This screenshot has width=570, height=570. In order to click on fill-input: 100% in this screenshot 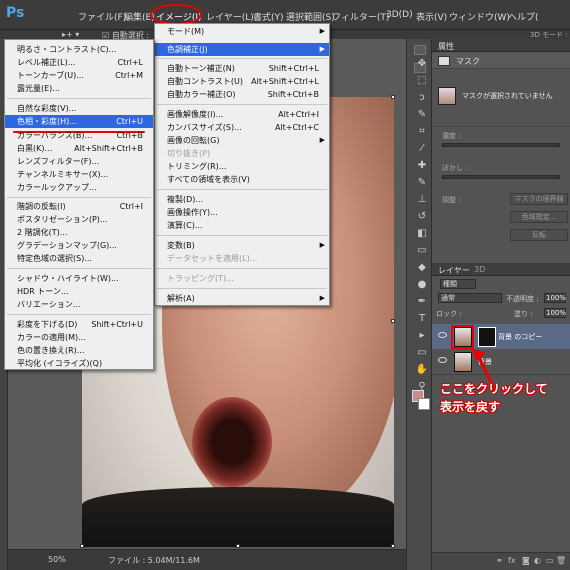, I will do `click(555, 313)`.